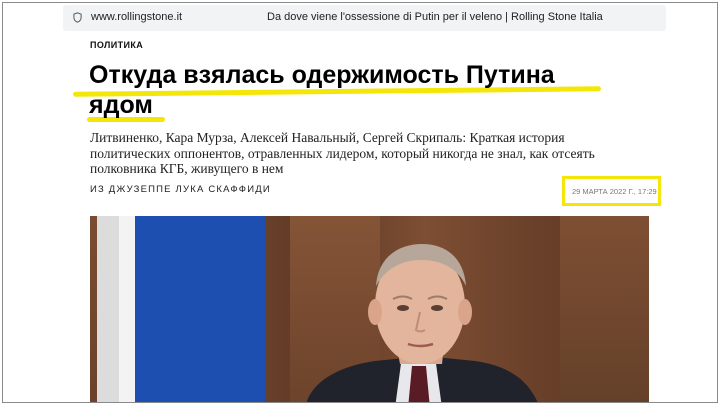 The width and height of the screenshot is (720, 405). What do you see at coordinates (121, 105) in the screenshot?
I see `headline-line2: ядом` at bounding box center [121, 105].